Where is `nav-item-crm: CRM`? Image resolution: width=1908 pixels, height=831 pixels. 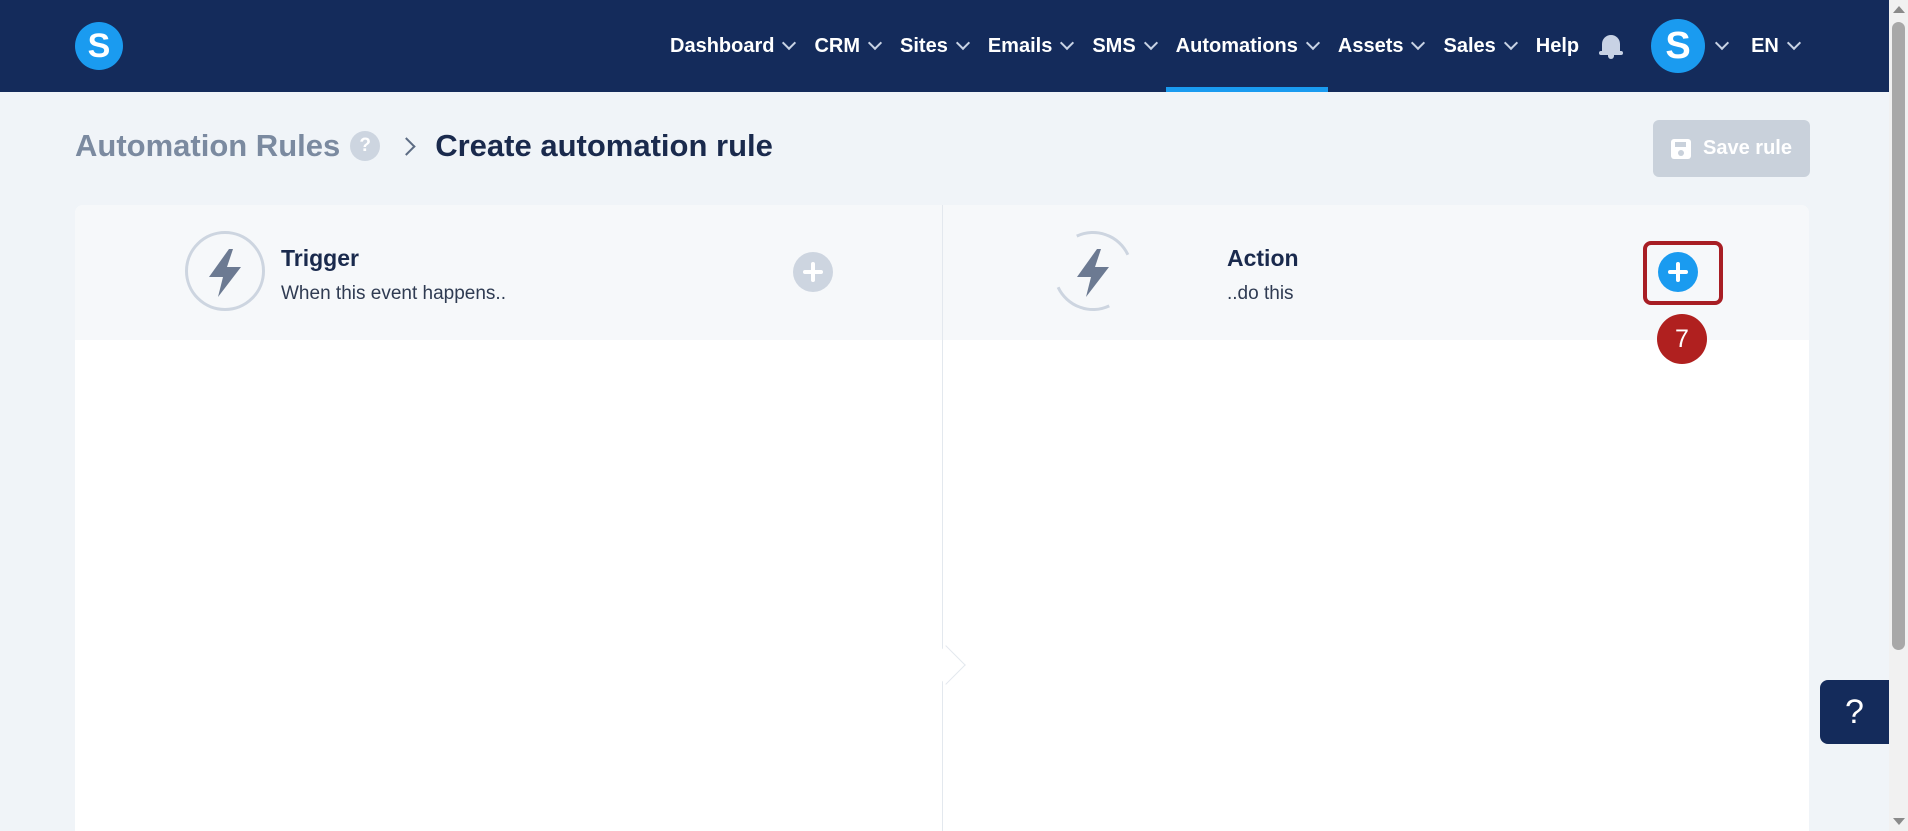 nav-item-crm: CRM is located at coordinates (847, 46).